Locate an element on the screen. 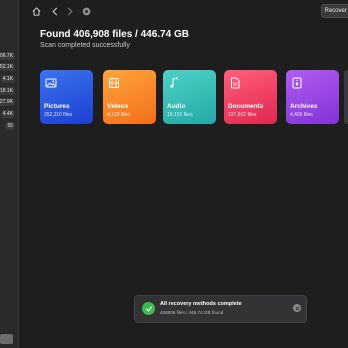  sidebar-count-badge: 127.9K is located at coordinates (7, 102).